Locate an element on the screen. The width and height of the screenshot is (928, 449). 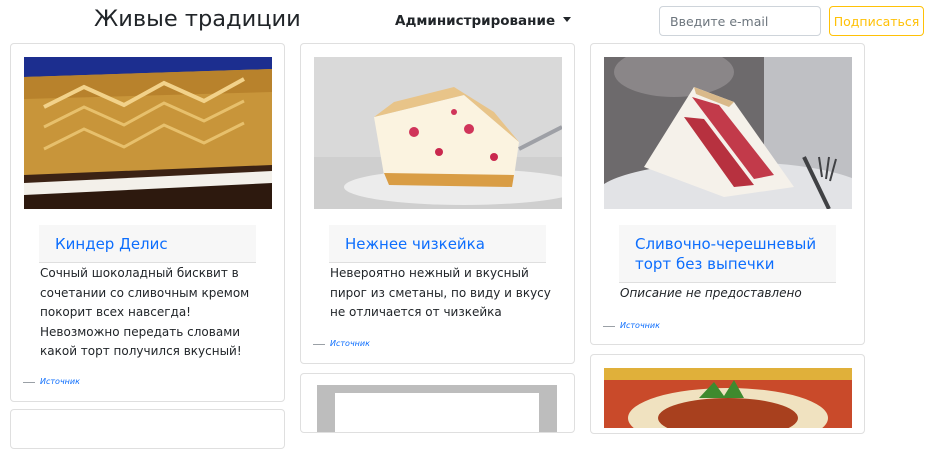
subscribe-button: Подписаться is located at coordinates (876, 21).